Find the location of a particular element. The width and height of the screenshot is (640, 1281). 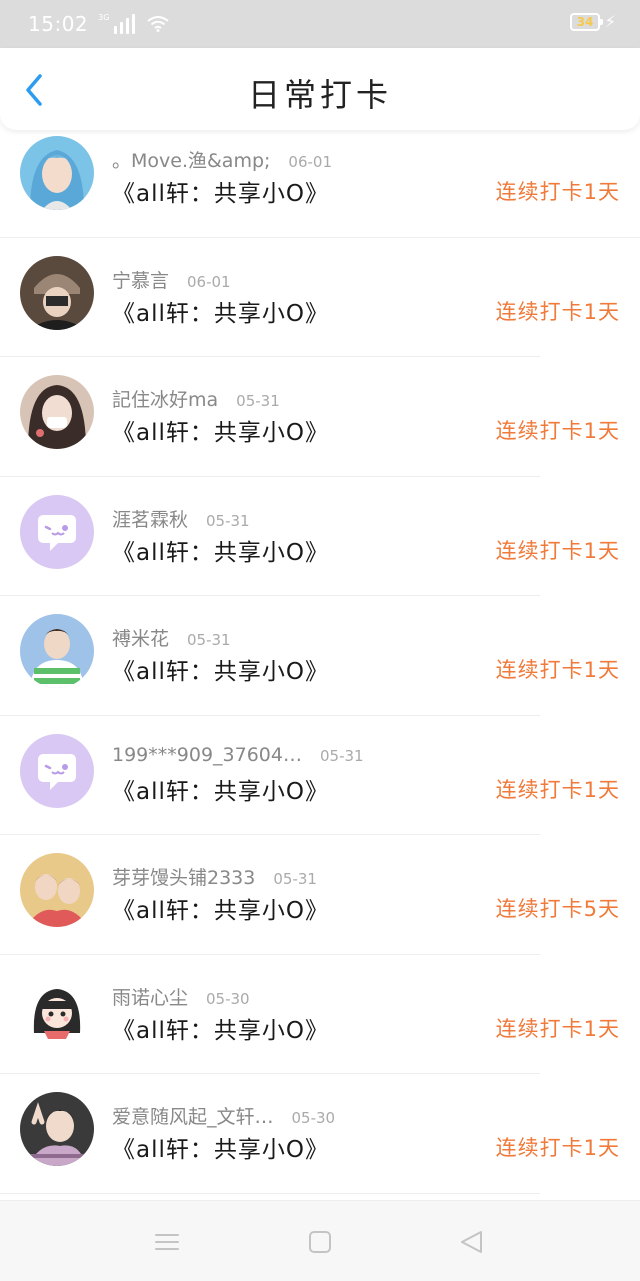

user-info: 雨诺心尘 05-30 is located at coordinates (181, 996).